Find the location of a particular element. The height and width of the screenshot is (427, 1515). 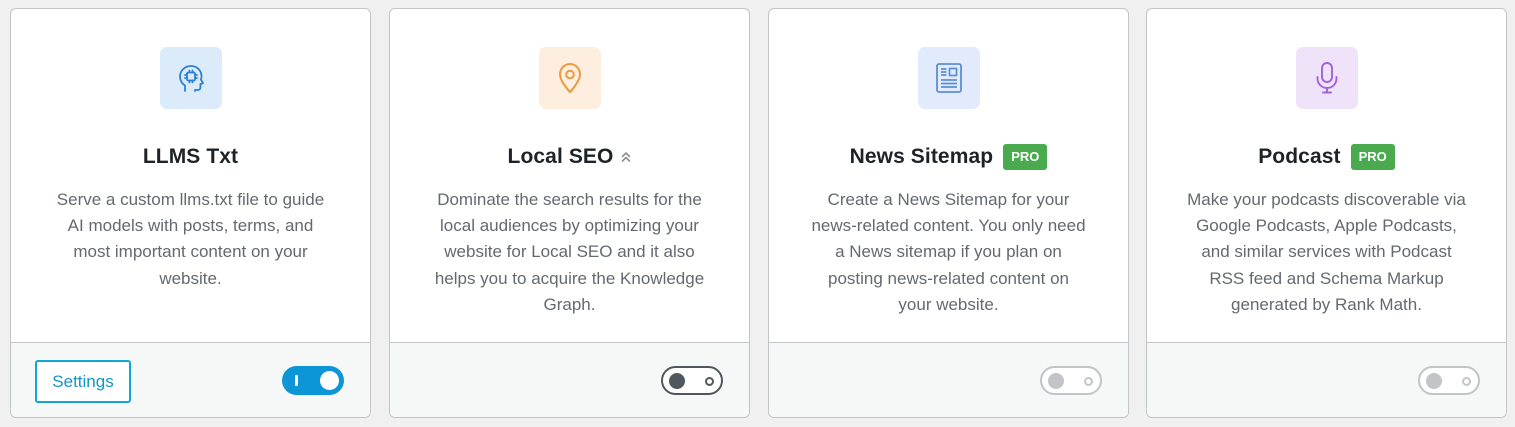

double-chevron-up-icon is located at coordinates (626, 157).